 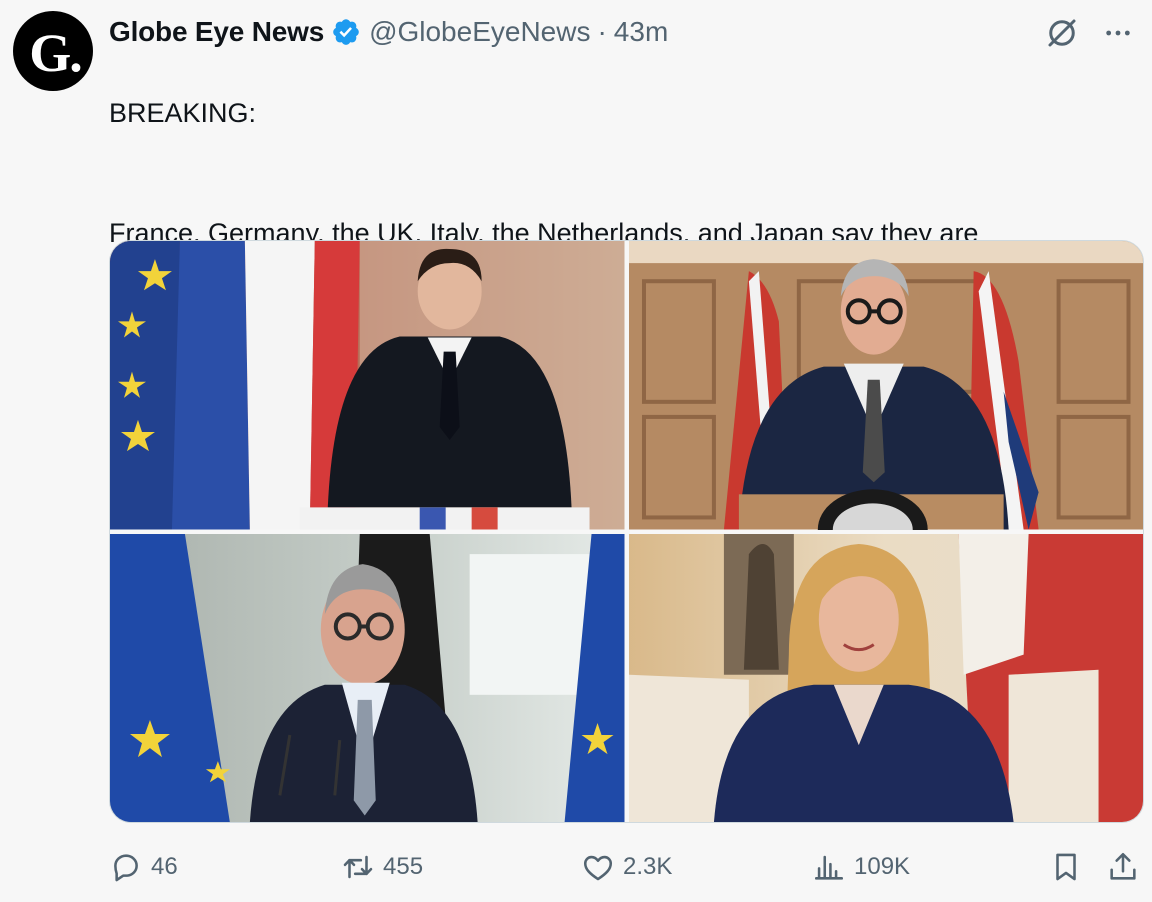 I want to click on views-icon, so click(x=829, y=867).